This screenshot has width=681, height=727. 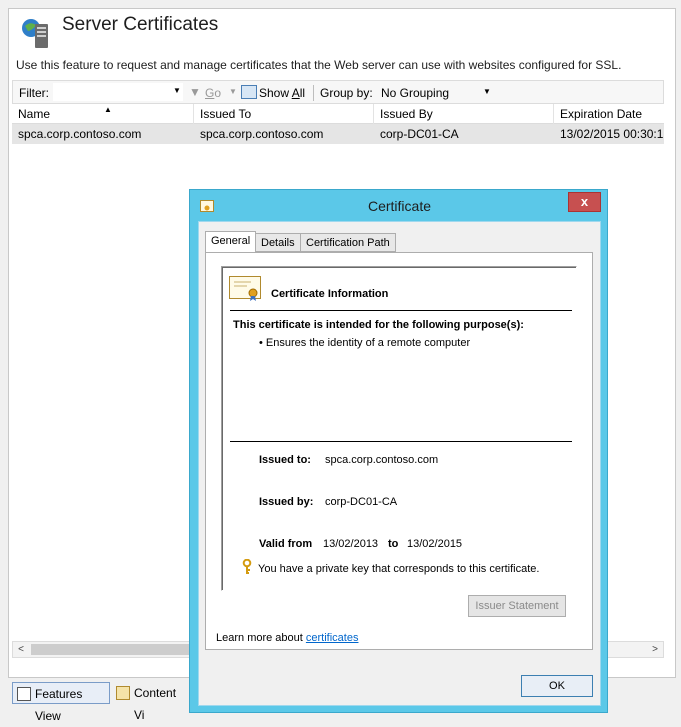 What do you see at coordinates (612, 134) in the screenshot?
I see `cell-expiration-date: 13/02/2015 00:30:1` at bounding box center [612, 134].